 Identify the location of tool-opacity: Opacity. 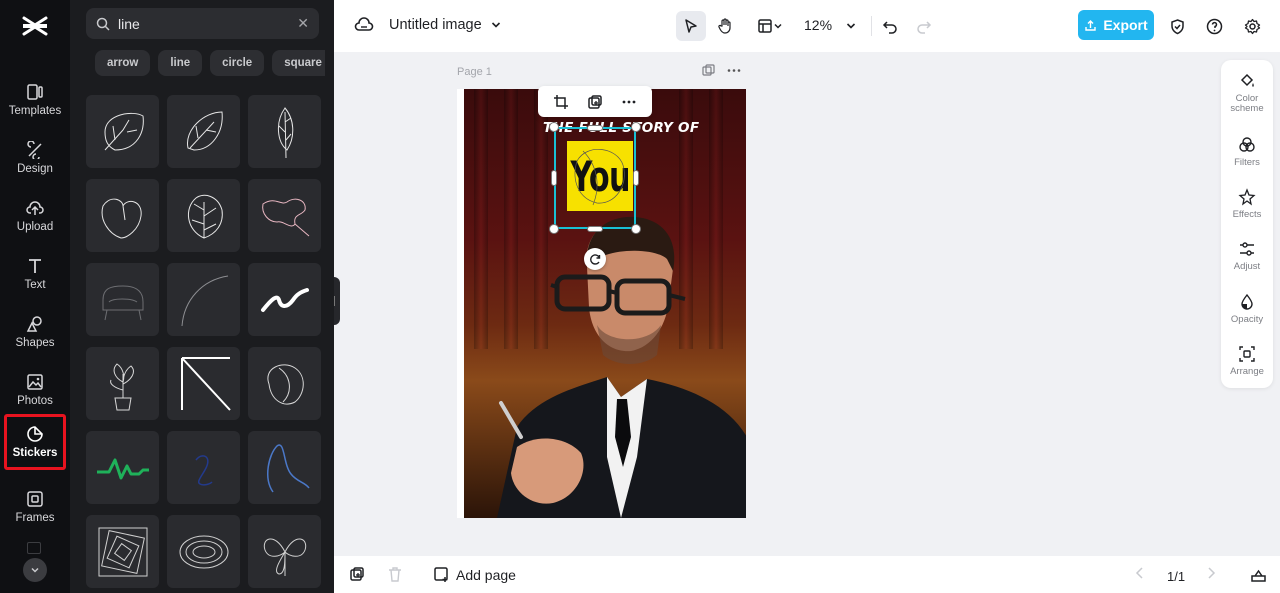
(1247, 309).